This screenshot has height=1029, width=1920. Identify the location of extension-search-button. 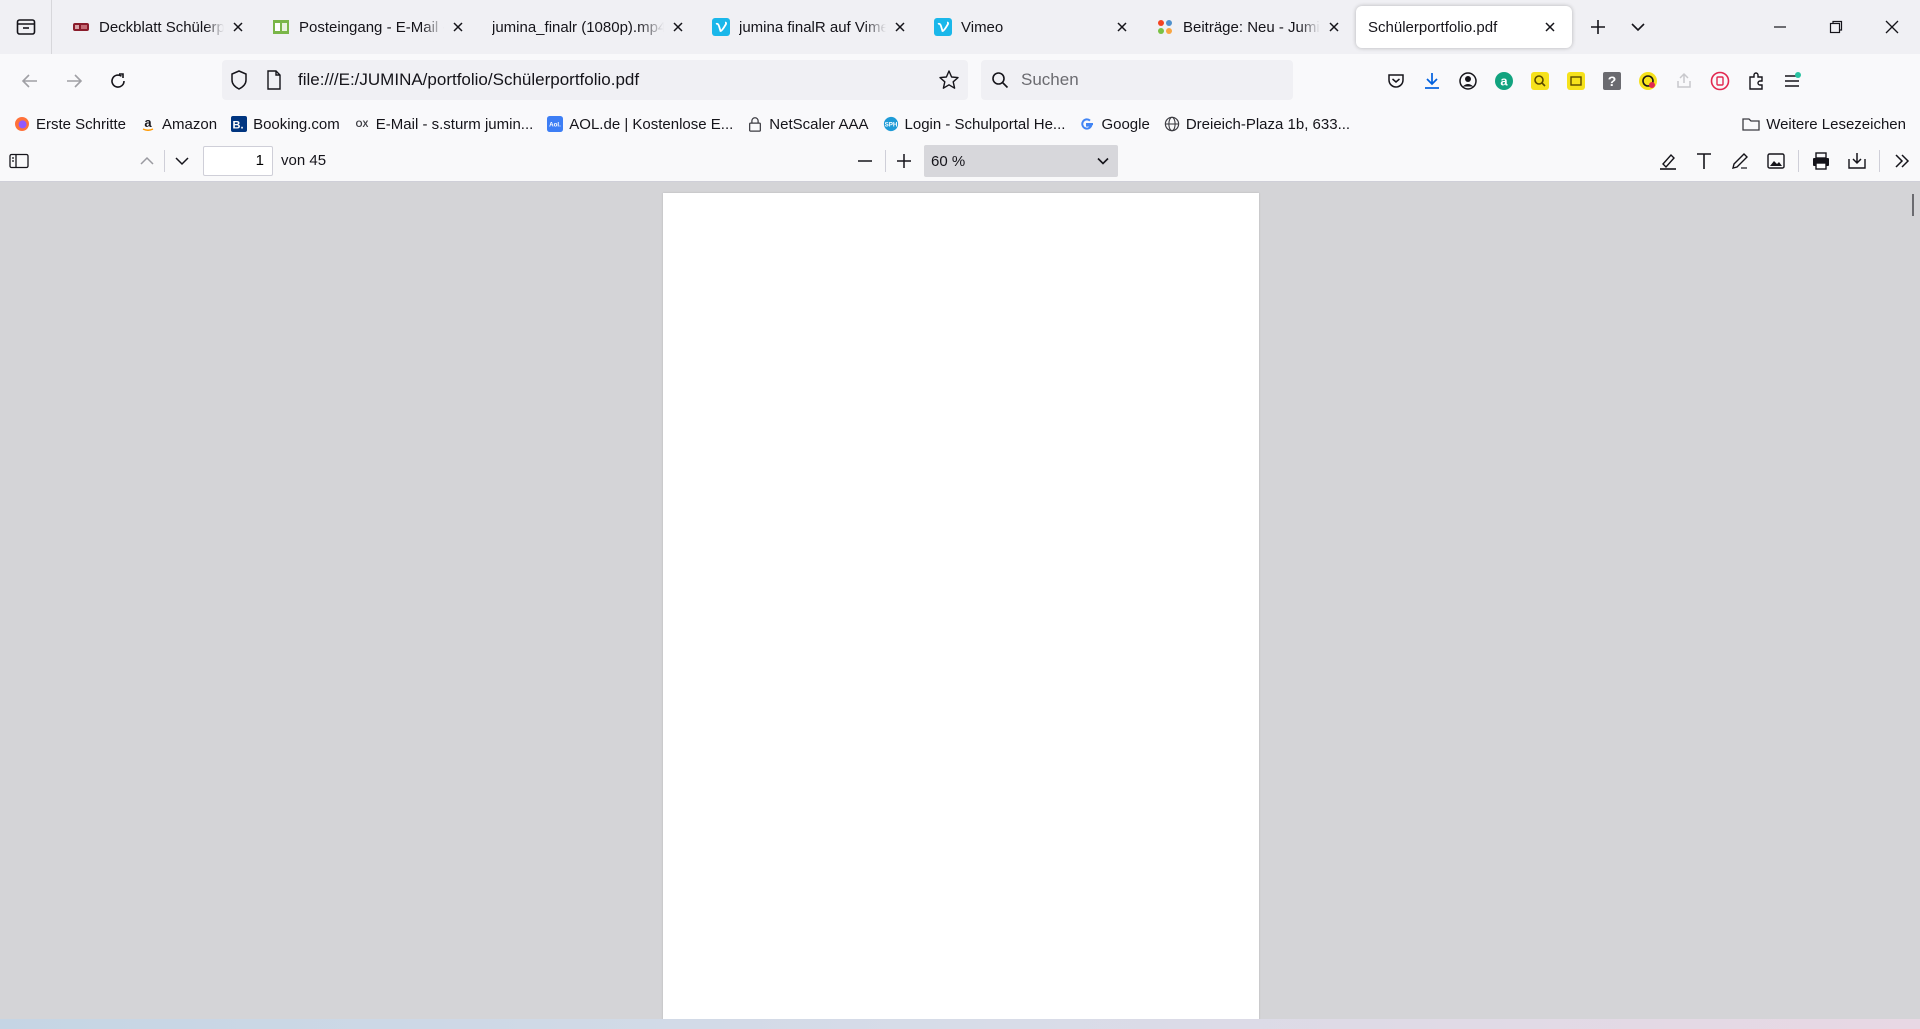
(1540, 81).